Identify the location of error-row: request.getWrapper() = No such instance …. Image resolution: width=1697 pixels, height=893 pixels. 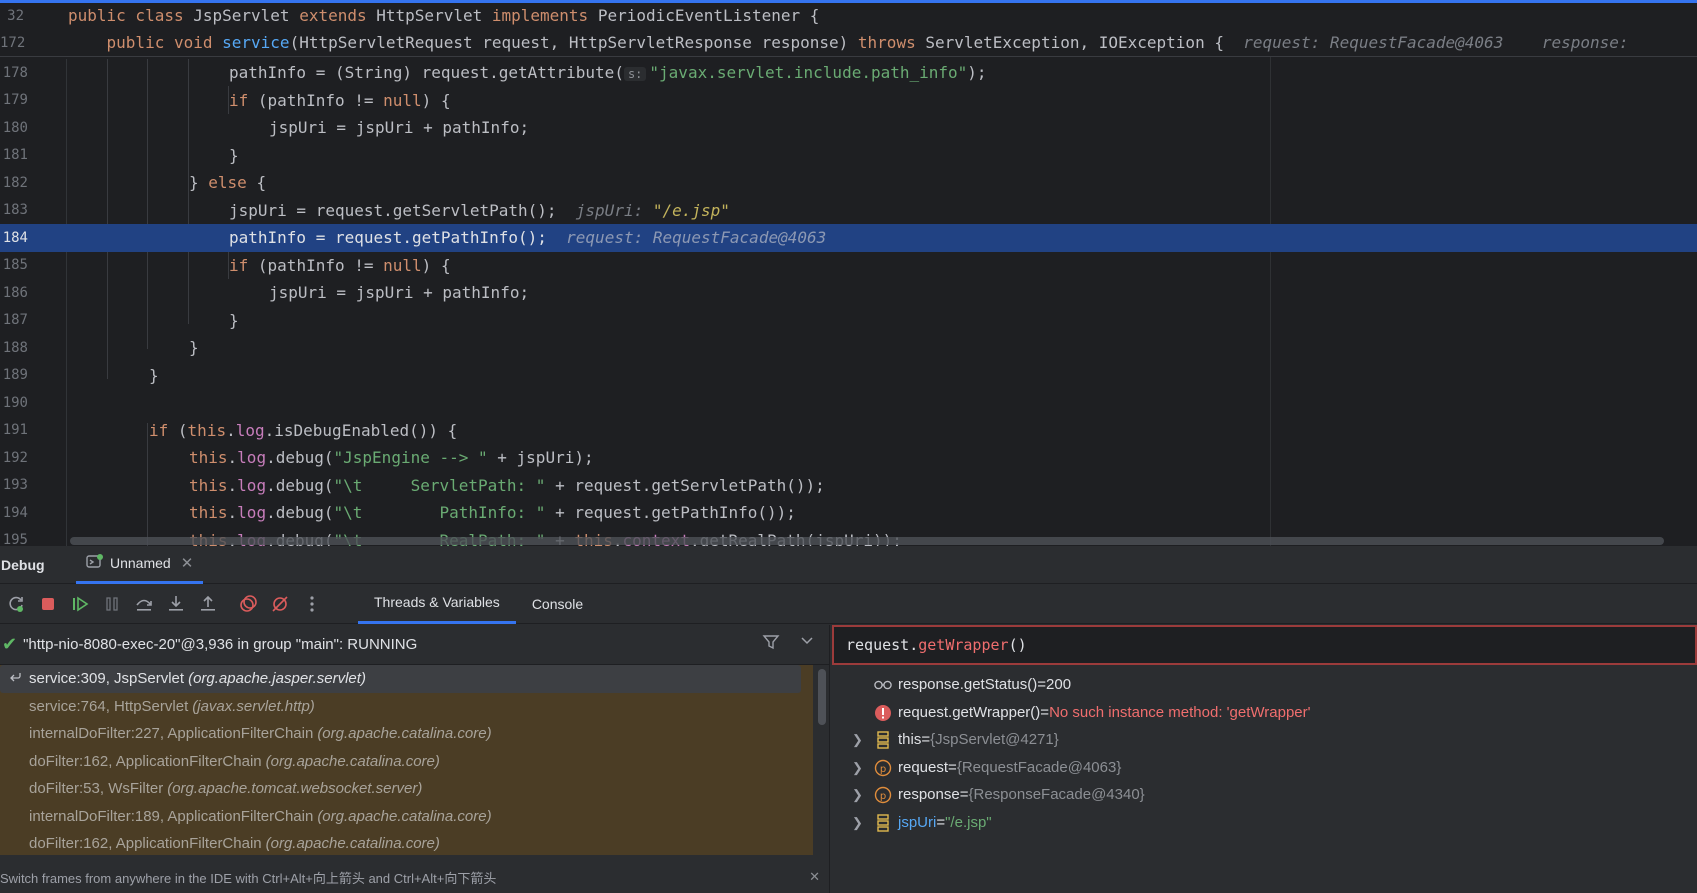
(1264, 713).